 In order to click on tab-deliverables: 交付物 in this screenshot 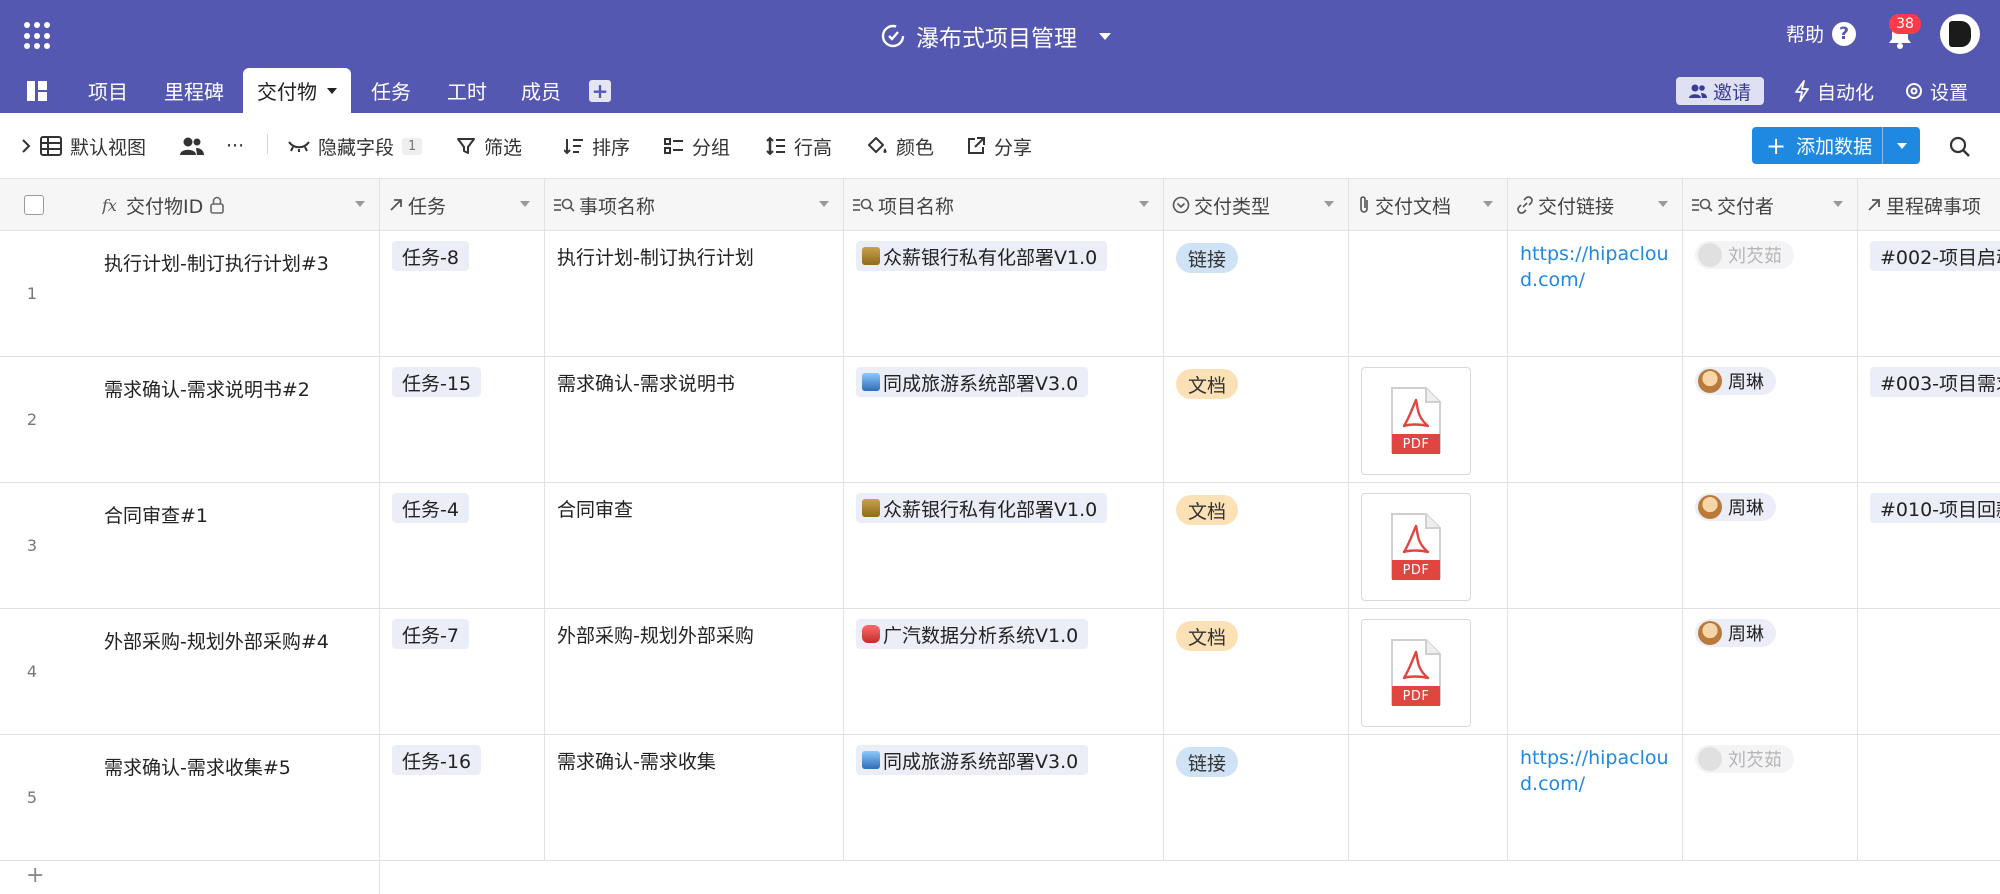, I will do `click(297, 90)`.